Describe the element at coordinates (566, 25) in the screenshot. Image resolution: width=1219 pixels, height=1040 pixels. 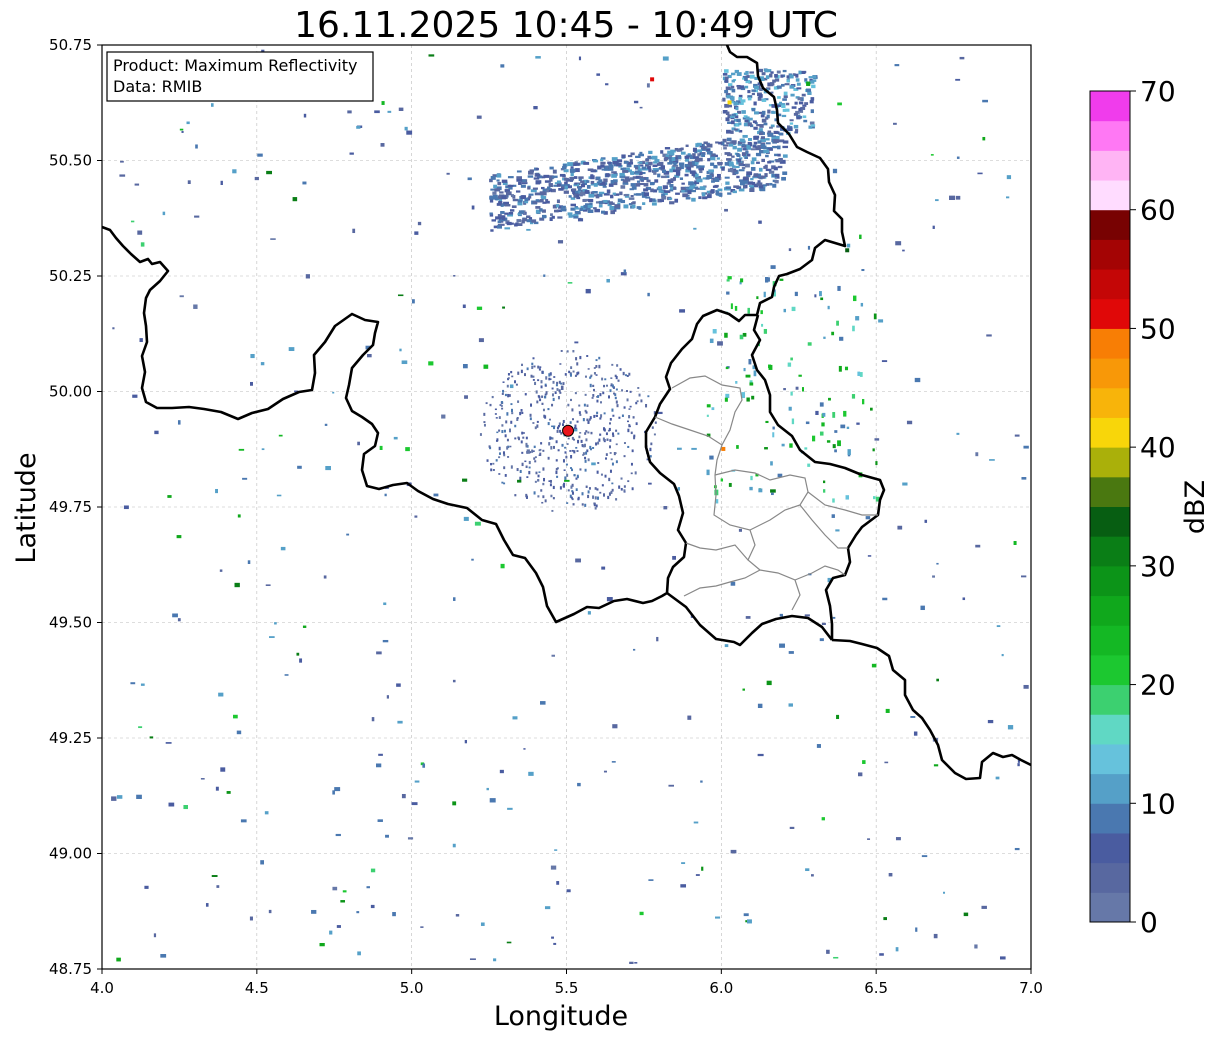
I see `figure-title: 16.11.2025 10:45 - 10:49 UTC` at that location.